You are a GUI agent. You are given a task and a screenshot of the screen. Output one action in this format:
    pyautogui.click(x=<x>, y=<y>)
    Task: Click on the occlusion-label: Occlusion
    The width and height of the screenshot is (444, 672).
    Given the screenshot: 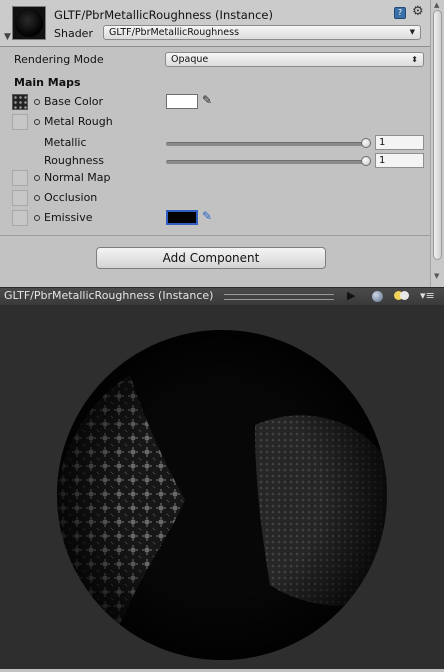 What is the action you would take?
    pyautogui.click(x=71, y=197)
    